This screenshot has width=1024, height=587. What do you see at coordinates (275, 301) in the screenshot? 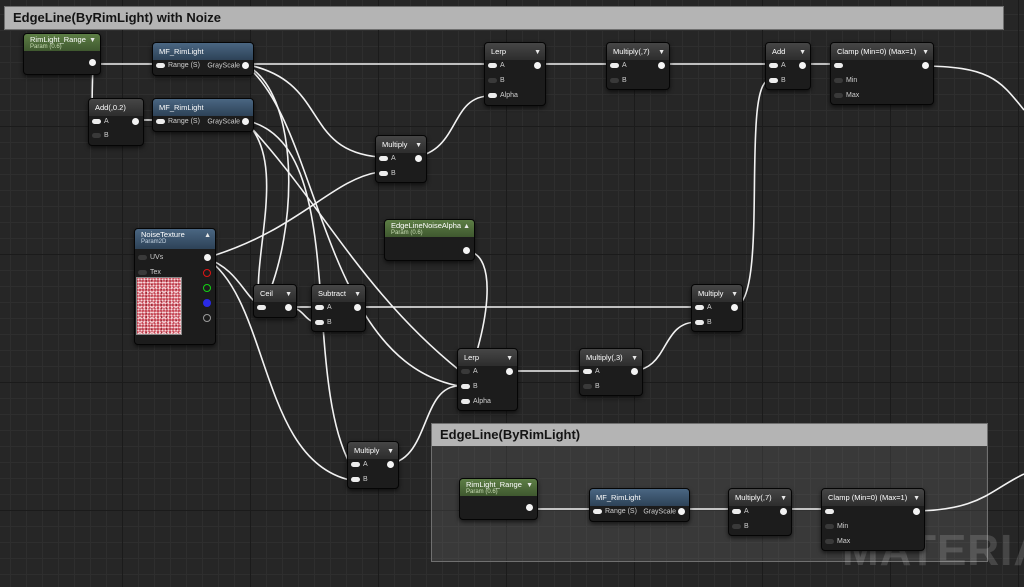
I see `node-ceil: Ceil ▼` at bounding box center [275, 301].